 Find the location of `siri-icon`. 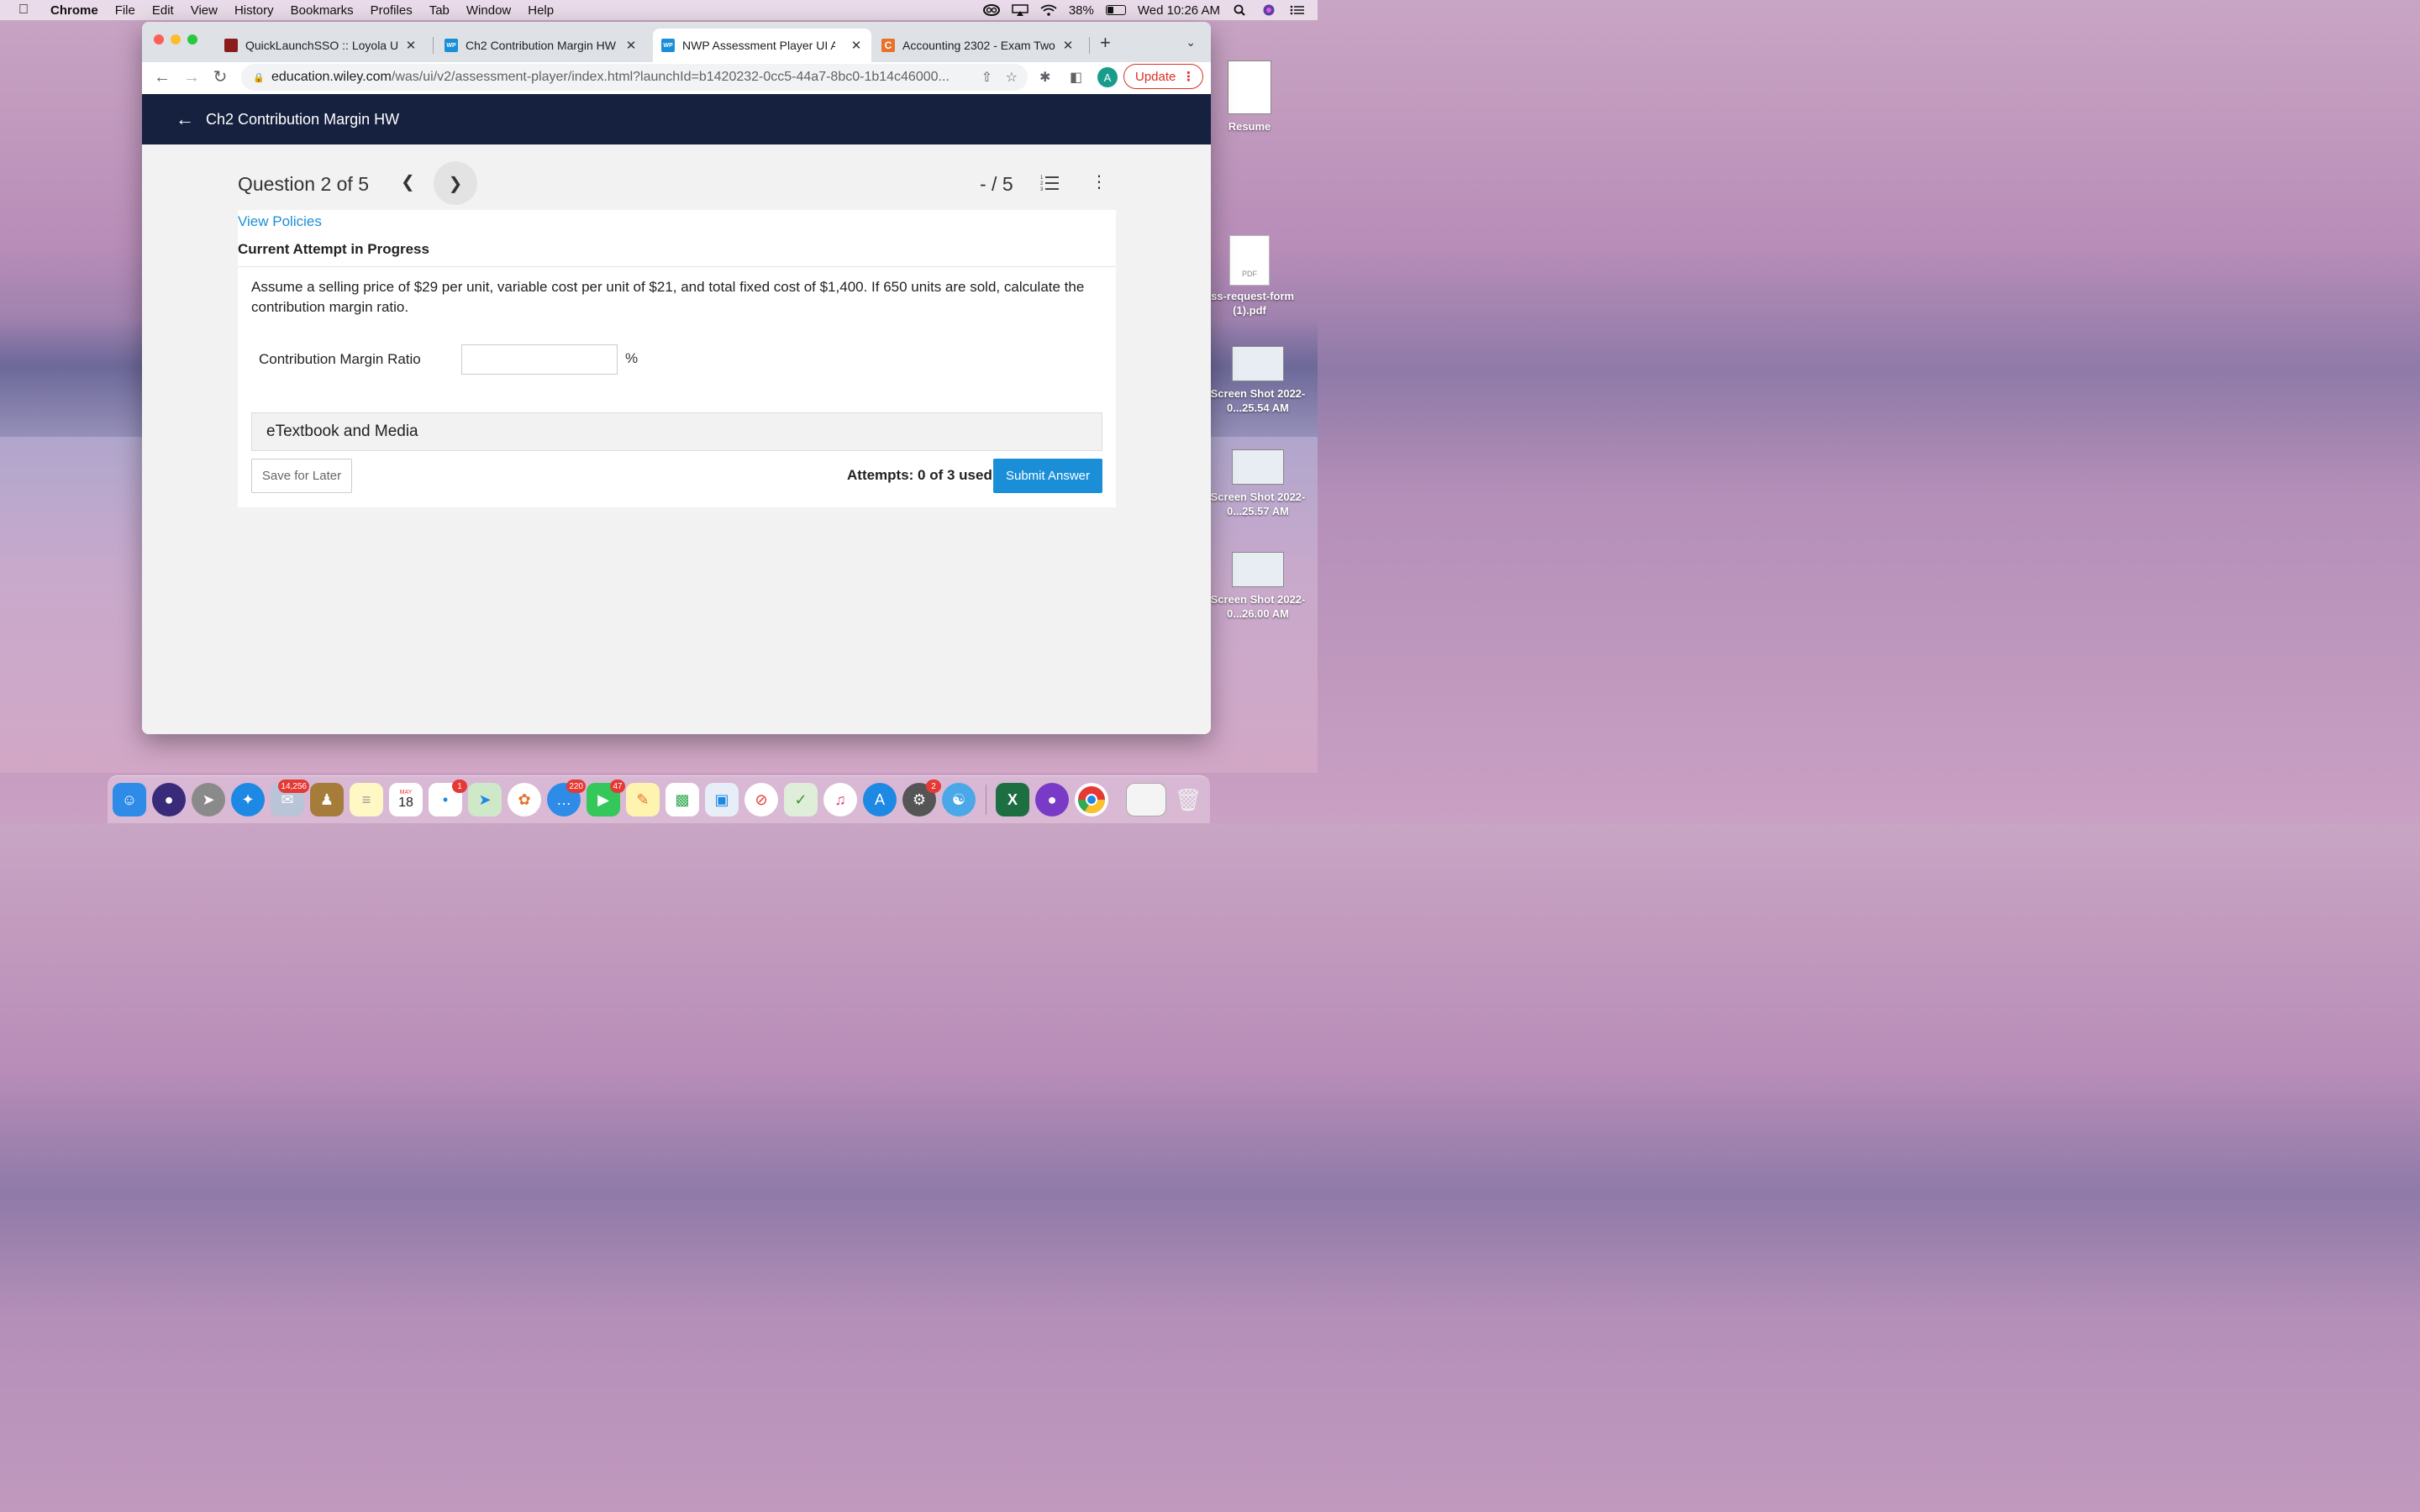

siri-icon is located at coordinates (1268, 10).